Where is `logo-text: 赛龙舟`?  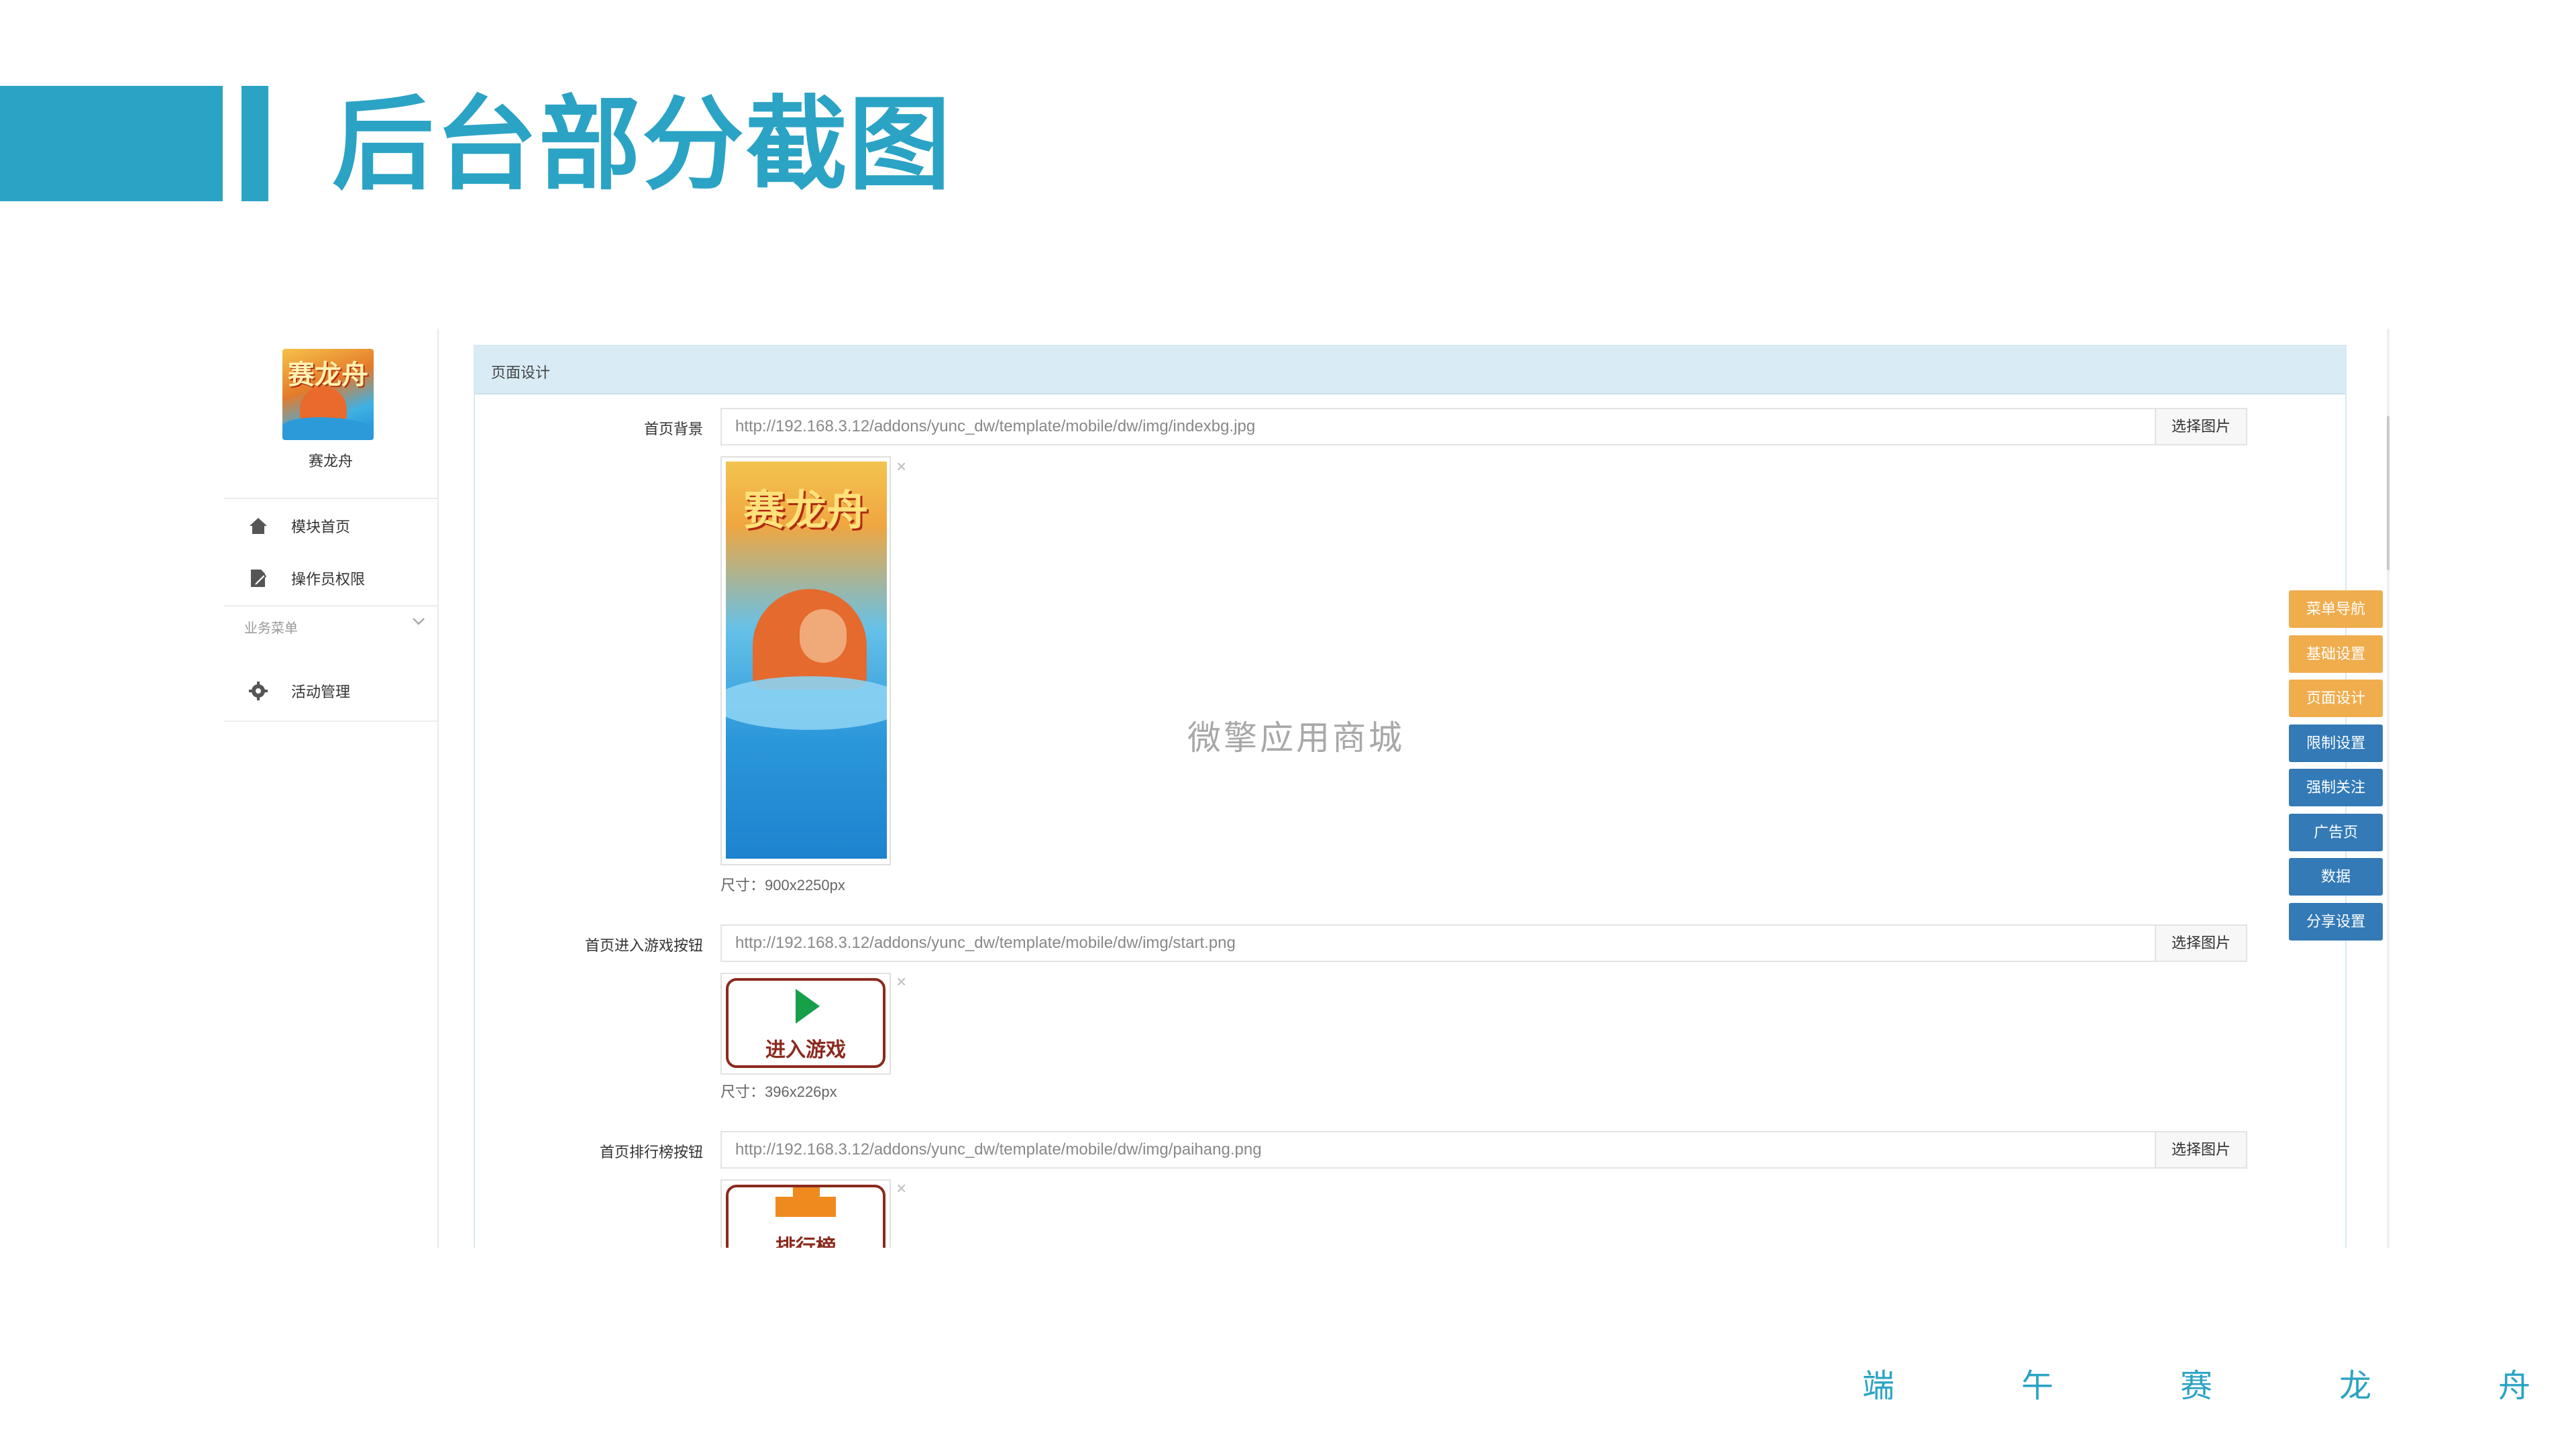
logo-text: 赛龙舟 is located at coordinates (328, 375).